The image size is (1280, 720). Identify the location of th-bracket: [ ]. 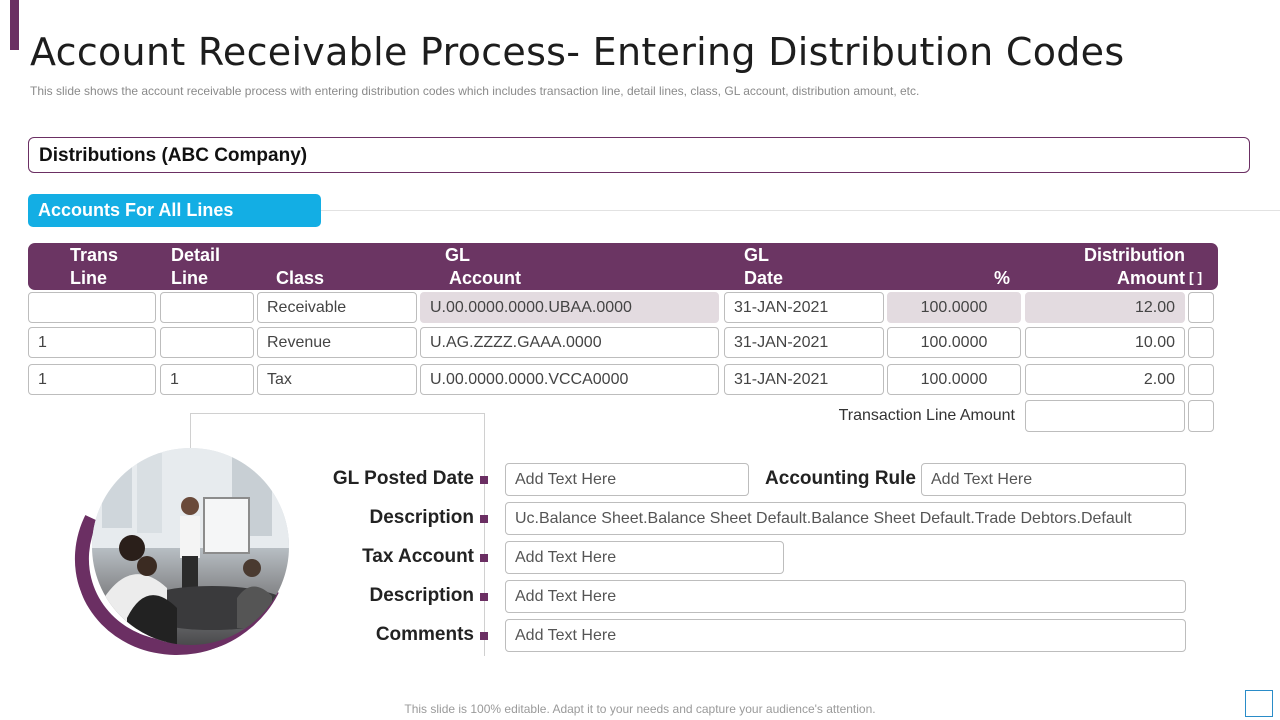
(1196, 277).